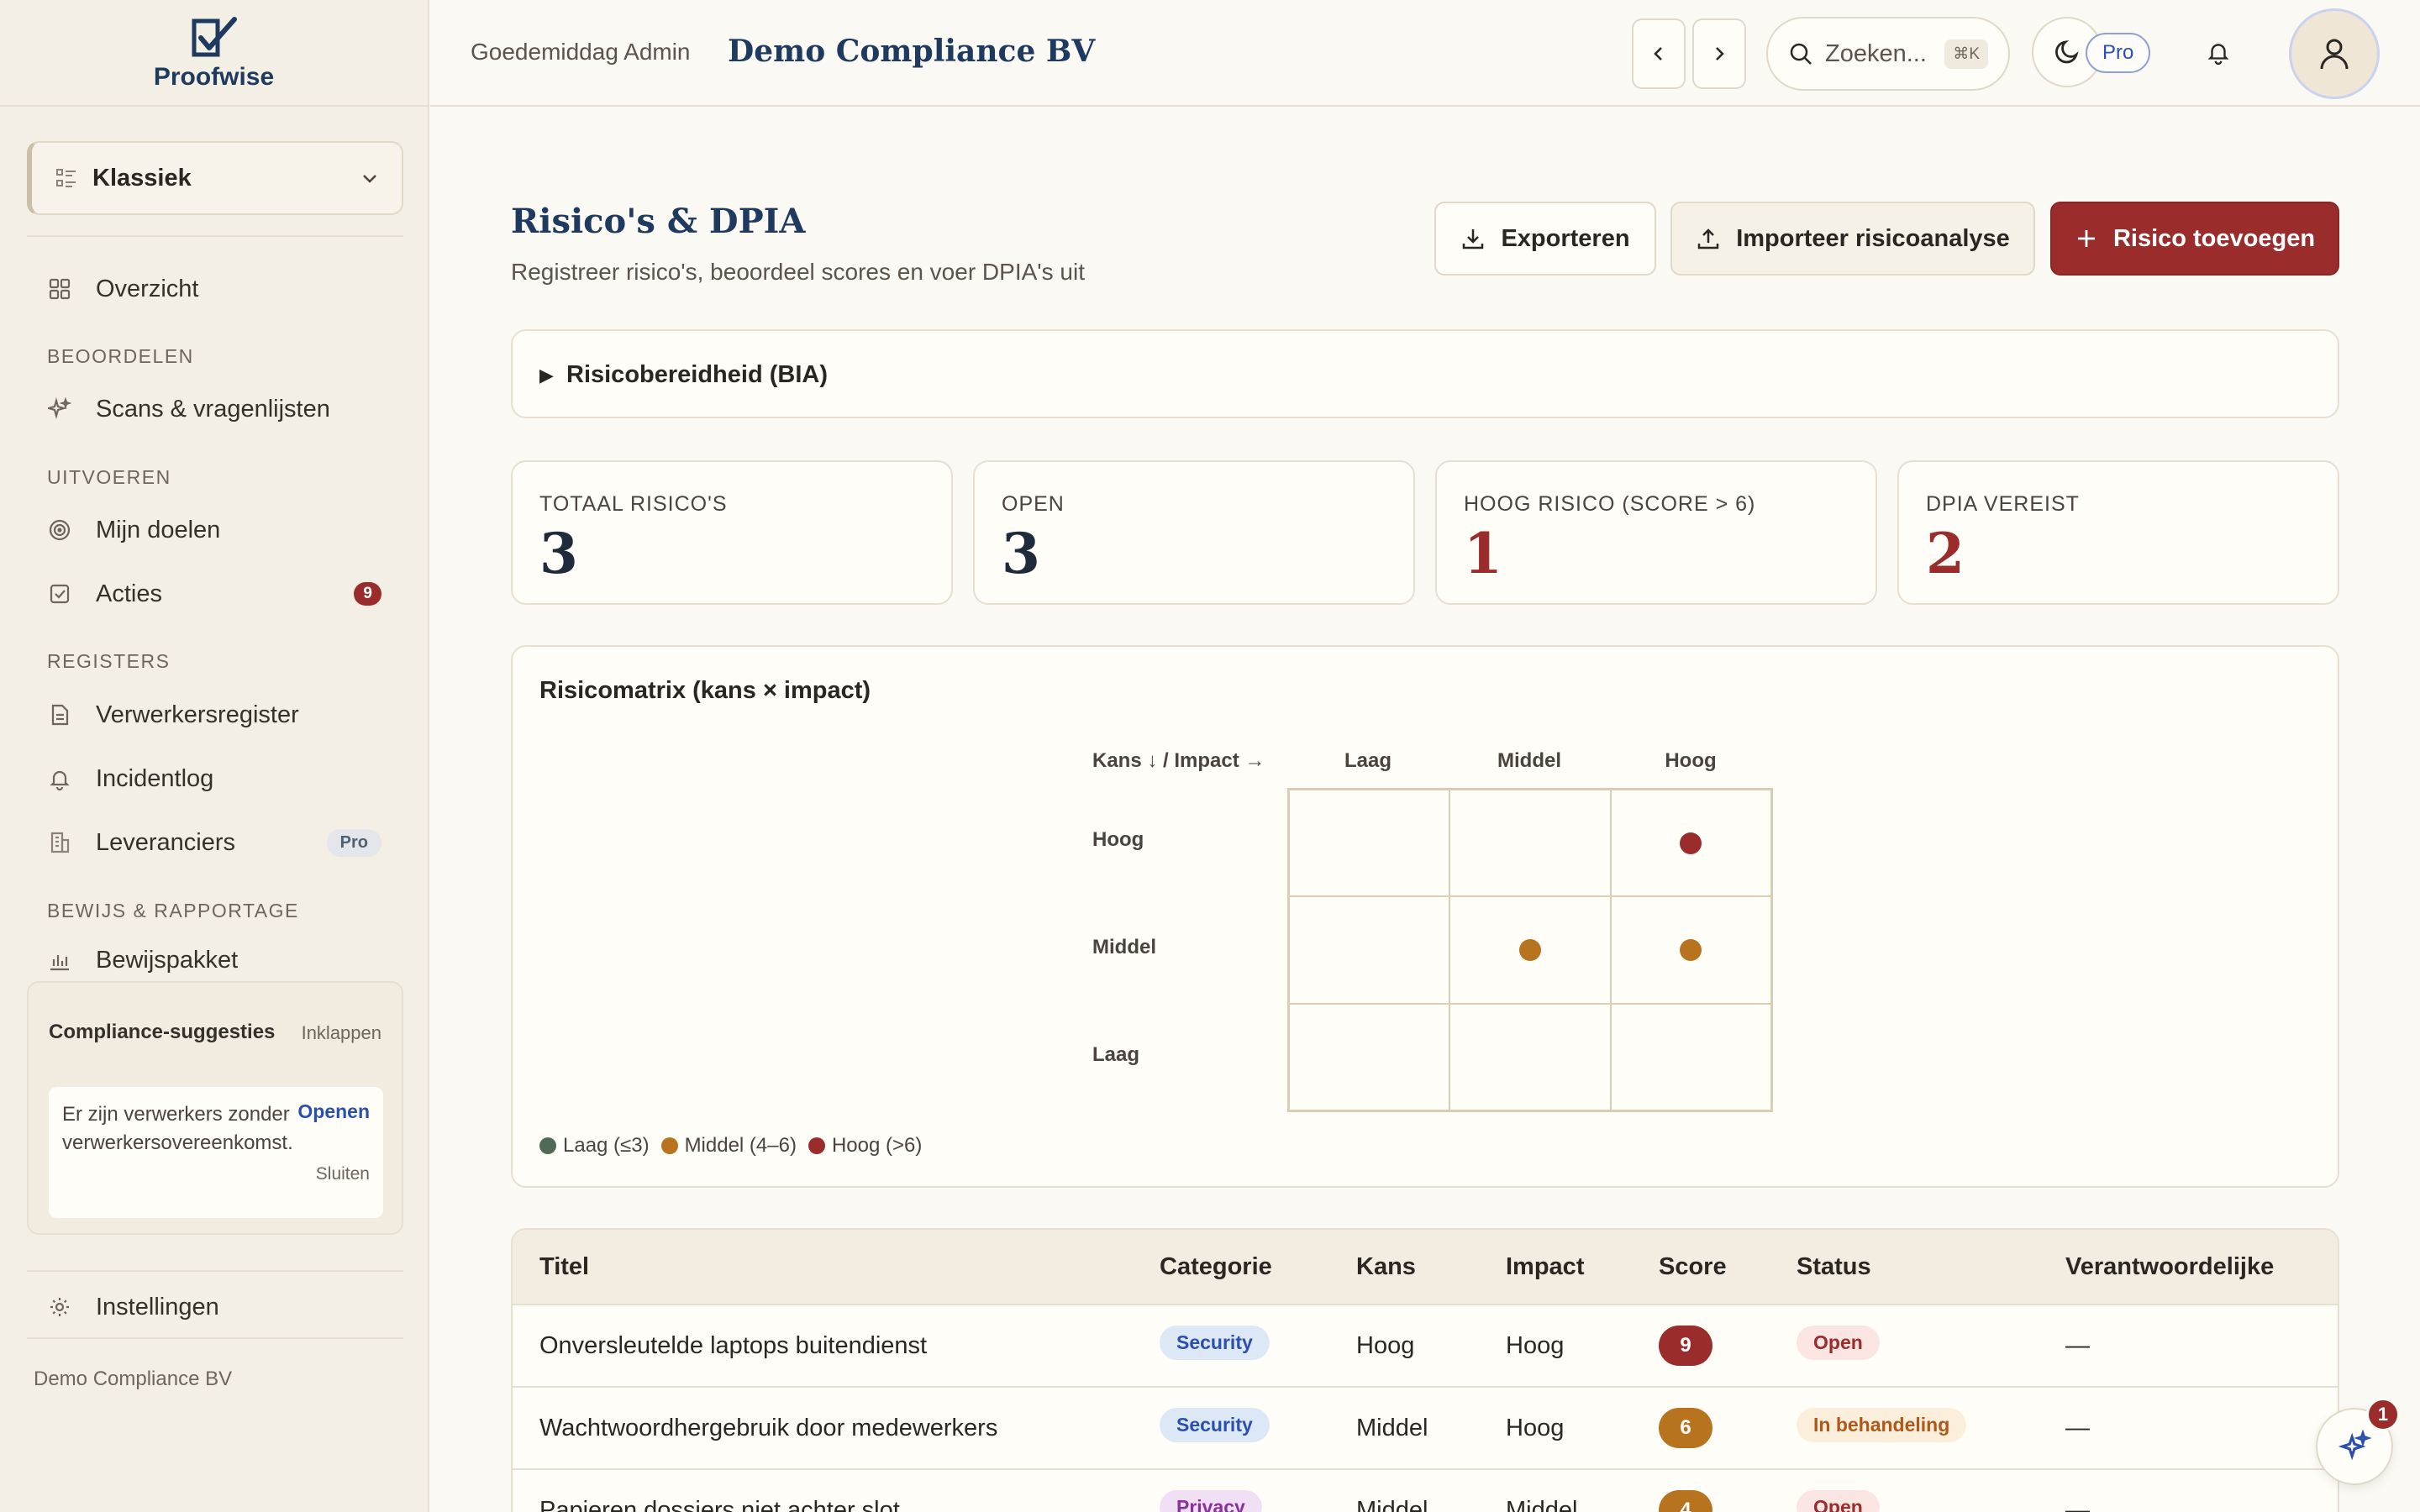 The width and height of the screenshot is (2420, 1512). I want to click on target-icon, so click(60, 530).